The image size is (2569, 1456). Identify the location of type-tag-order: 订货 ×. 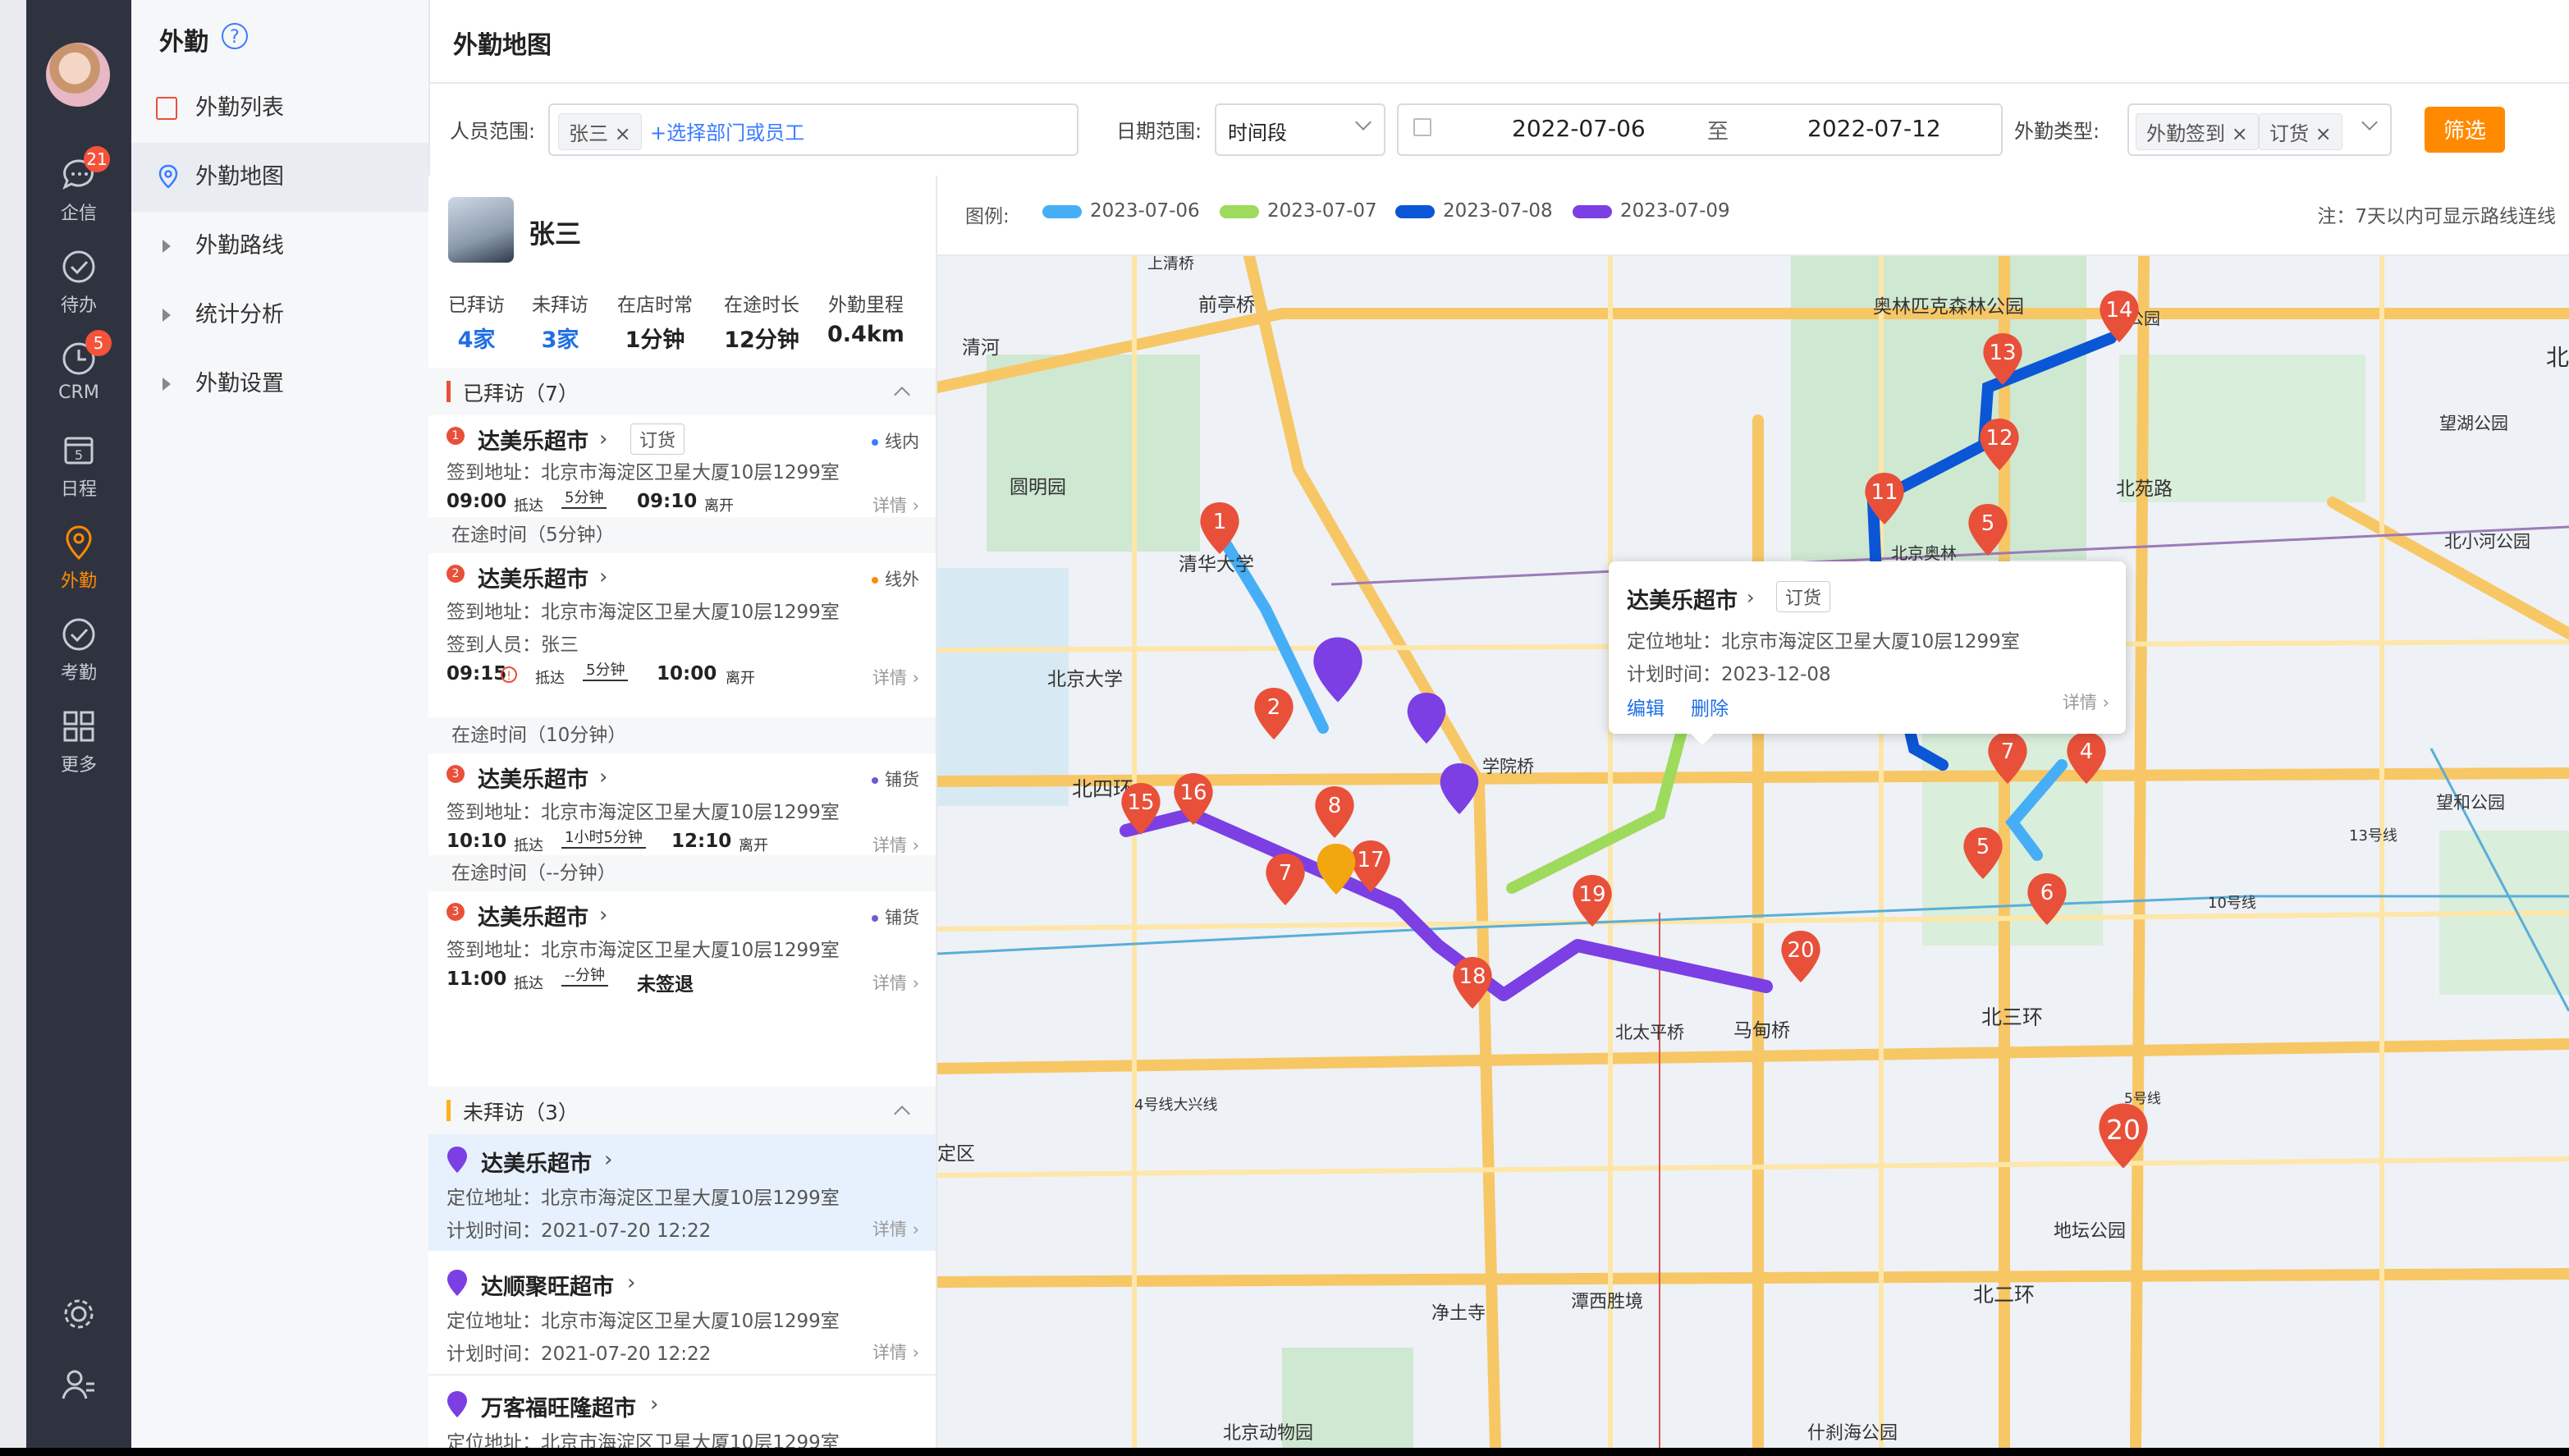
(2300, 131).